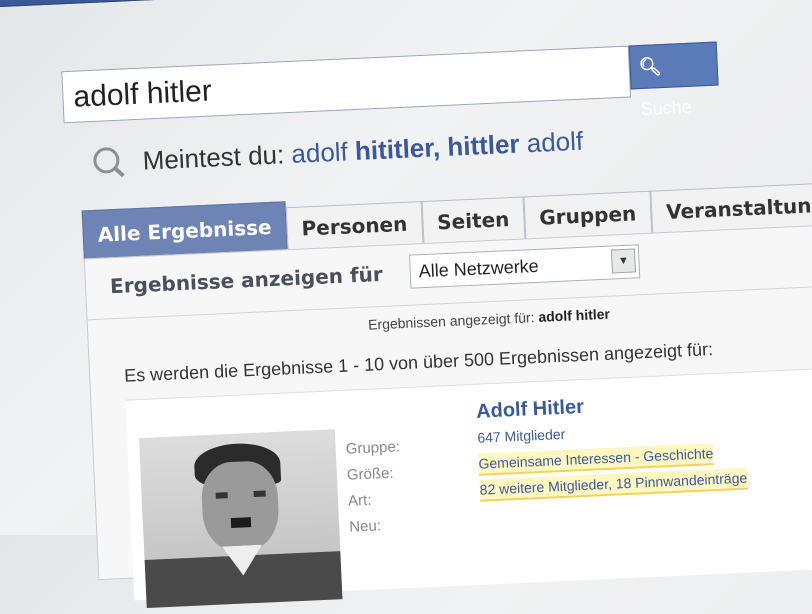 Image resolution: width=812 pixels, height=614 pixels. Describe the element at coordinates (574, 315) in the screenshot. I see `results-meta-query: adolf hitler` at that location.